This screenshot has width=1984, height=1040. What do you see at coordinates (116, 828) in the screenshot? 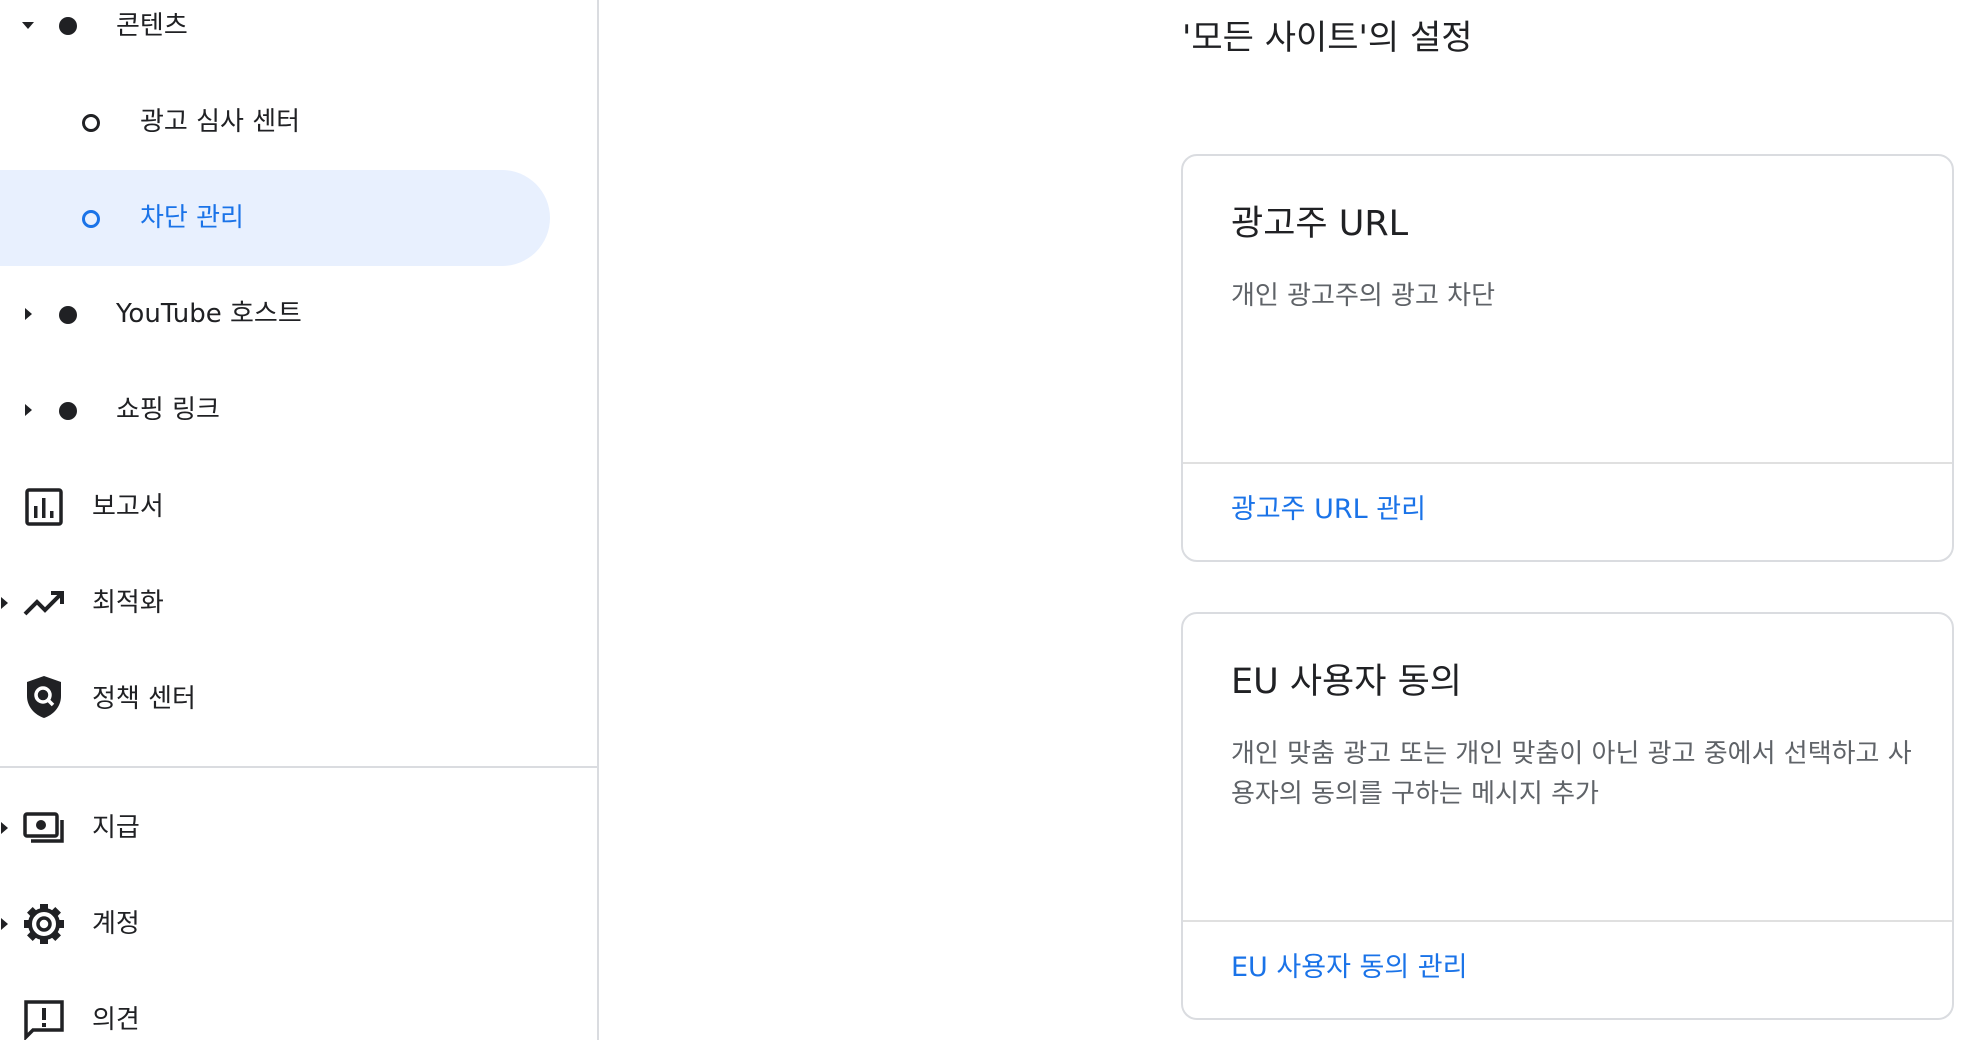
I see `sidebar-item-label: 지급` at bounding box center [116, 828].